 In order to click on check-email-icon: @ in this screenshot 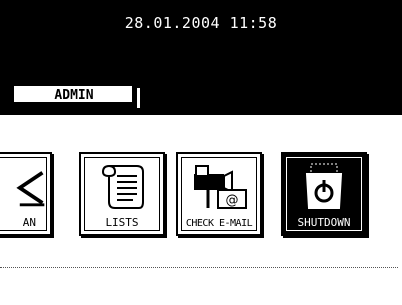, I will do `click(219, 185)`.